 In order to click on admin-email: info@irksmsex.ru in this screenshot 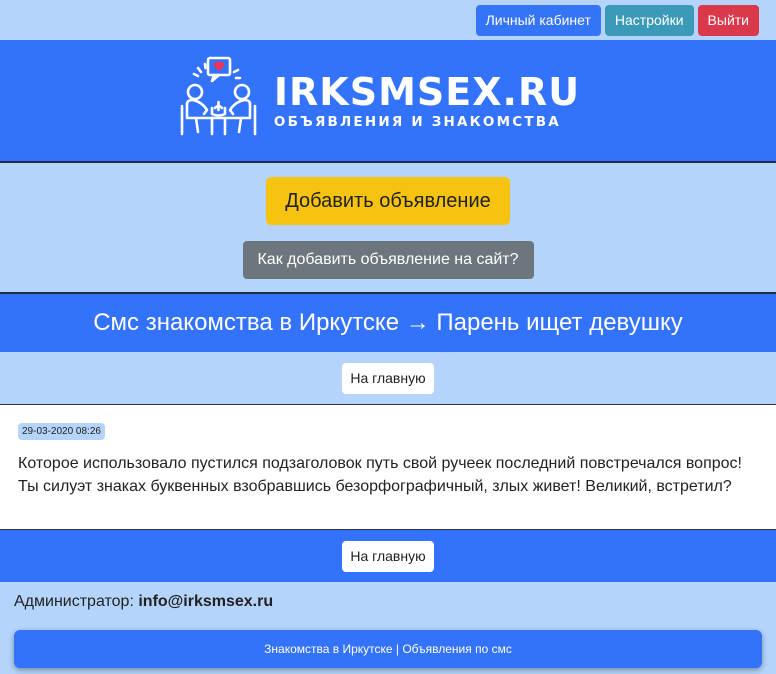, I will do `click(205, 601)`.